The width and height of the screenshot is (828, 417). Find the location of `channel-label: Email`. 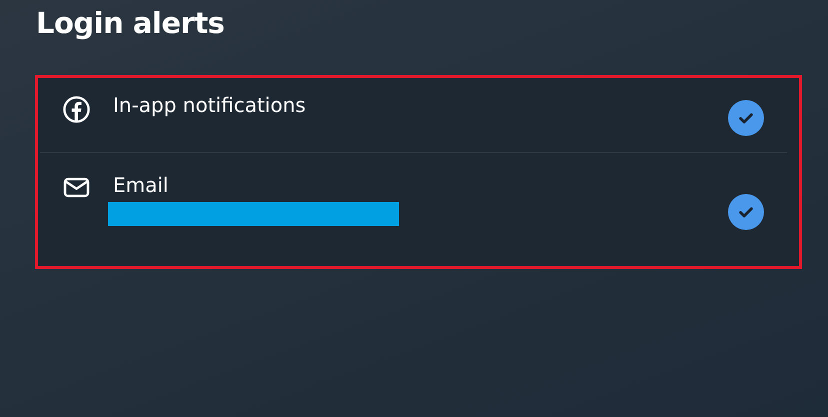

channel-label: Email is located at coordinates (141, 185).